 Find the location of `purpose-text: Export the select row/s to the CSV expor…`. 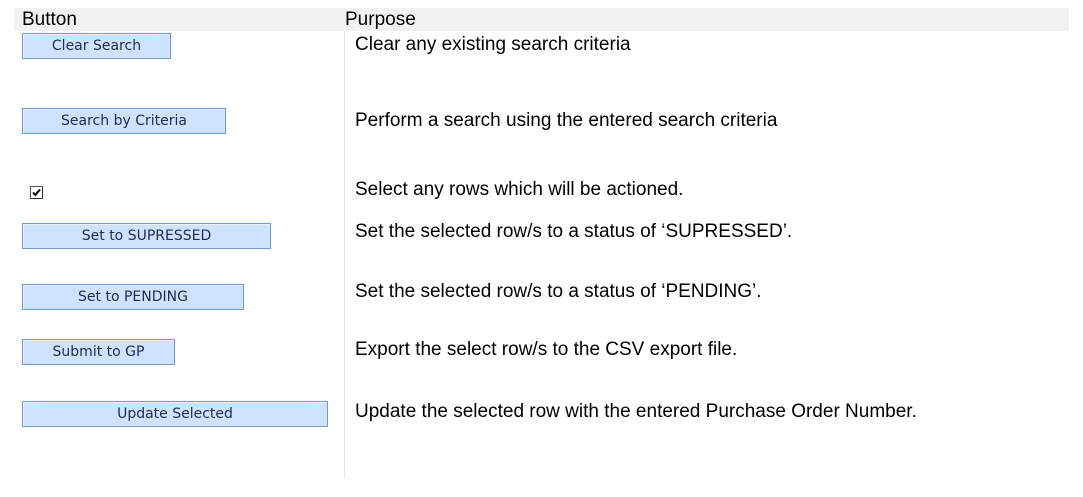

purpose-text: Export the select row/s to the CSV expor… is located at coordinates (546, 349).